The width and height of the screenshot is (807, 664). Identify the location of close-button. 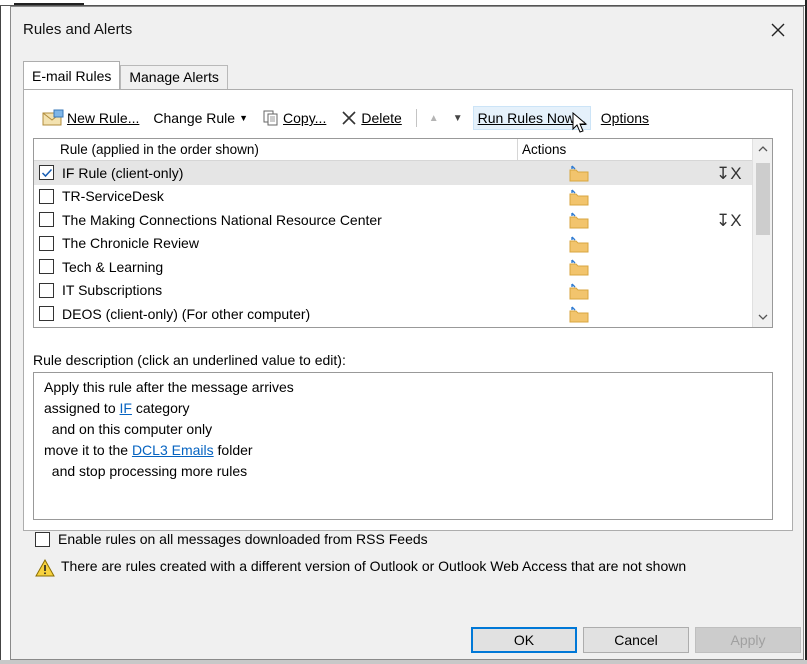
(778, 30).